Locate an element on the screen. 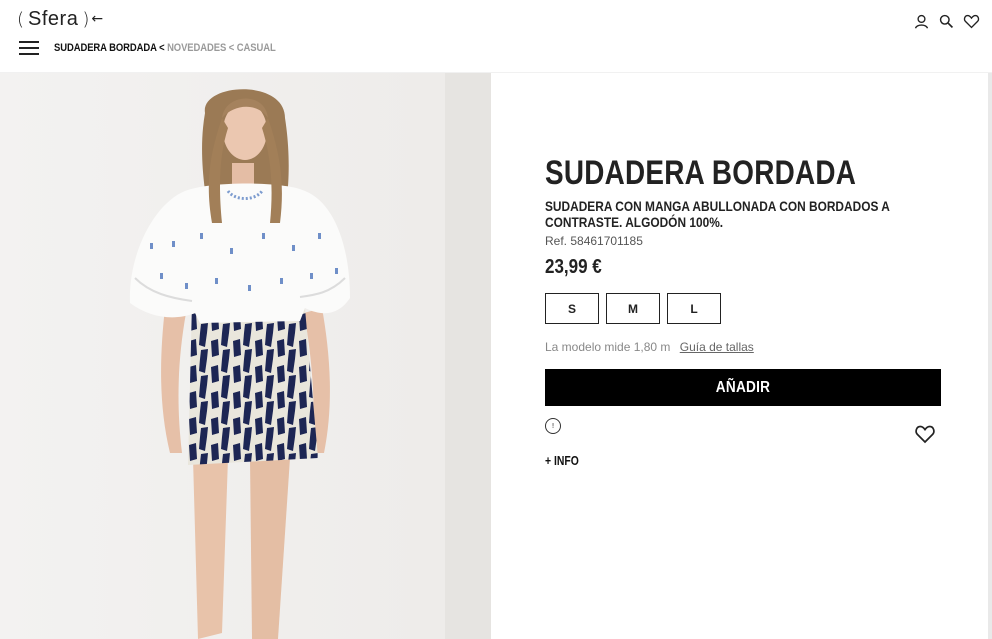  add-to-cart-button: AÑADIR is located at coordinates (743, 387).